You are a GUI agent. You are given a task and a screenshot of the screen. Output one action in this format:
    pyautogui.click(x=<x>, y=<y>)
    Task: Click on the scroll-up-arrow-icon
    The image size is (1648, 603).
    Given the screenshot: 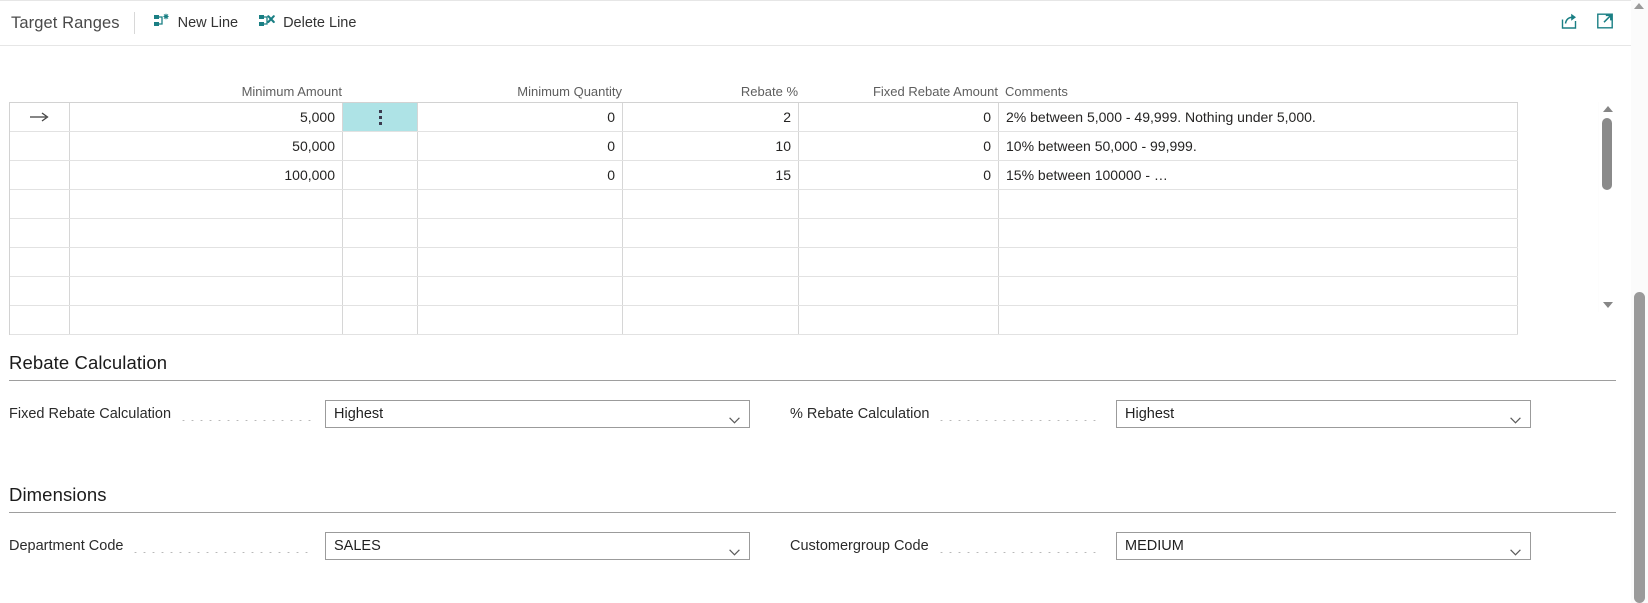 What is the action you would take?
    pyautogui.click(x=1608, y=109)
    